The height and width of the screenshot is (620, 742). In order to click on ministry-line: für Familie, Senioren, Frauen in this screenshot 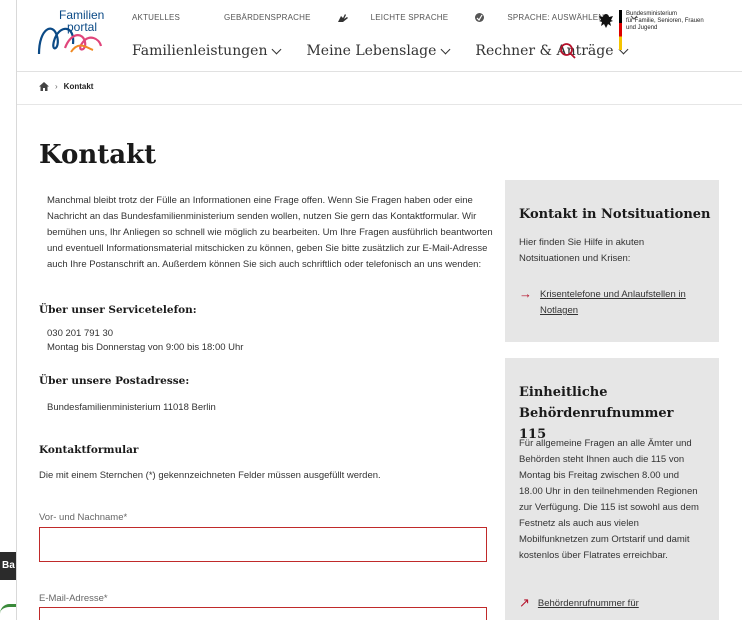, I will do `click(665, 21)`.